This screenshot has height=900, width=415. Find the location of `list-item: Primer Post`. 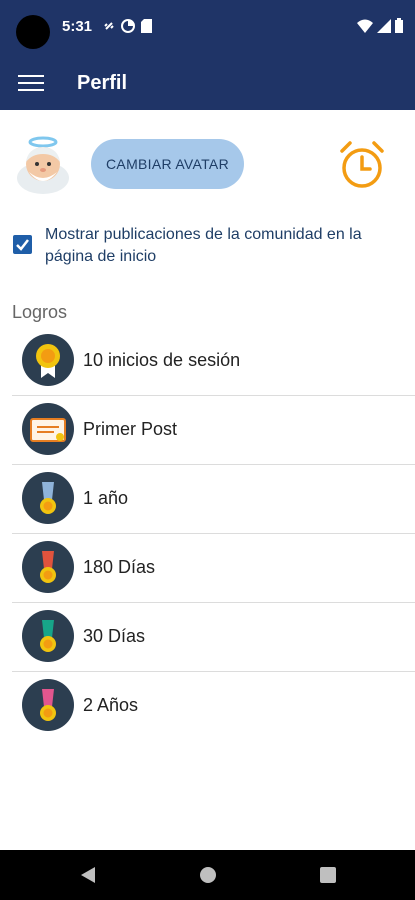

list-item: Primer Post is located at coordinates (213, 430).